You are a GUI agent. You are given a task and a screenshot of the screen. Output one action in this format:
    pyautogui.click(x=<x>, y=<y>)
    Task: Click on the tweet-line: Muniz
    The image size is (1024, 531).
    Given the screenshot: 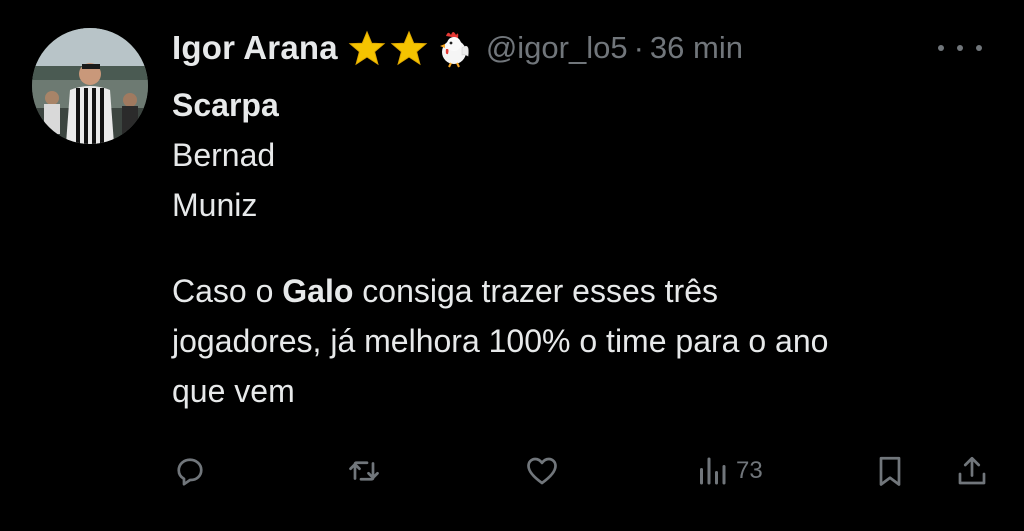 What is the action you would take?
    pyautogui.click(x=215, y=205)
    